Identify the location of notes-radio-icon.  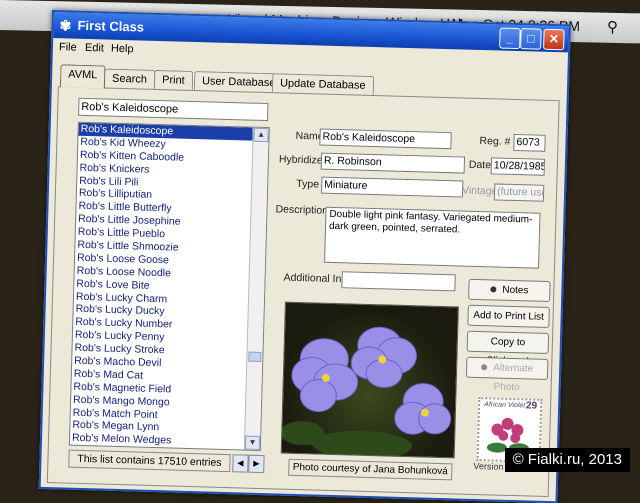
(493, 289).